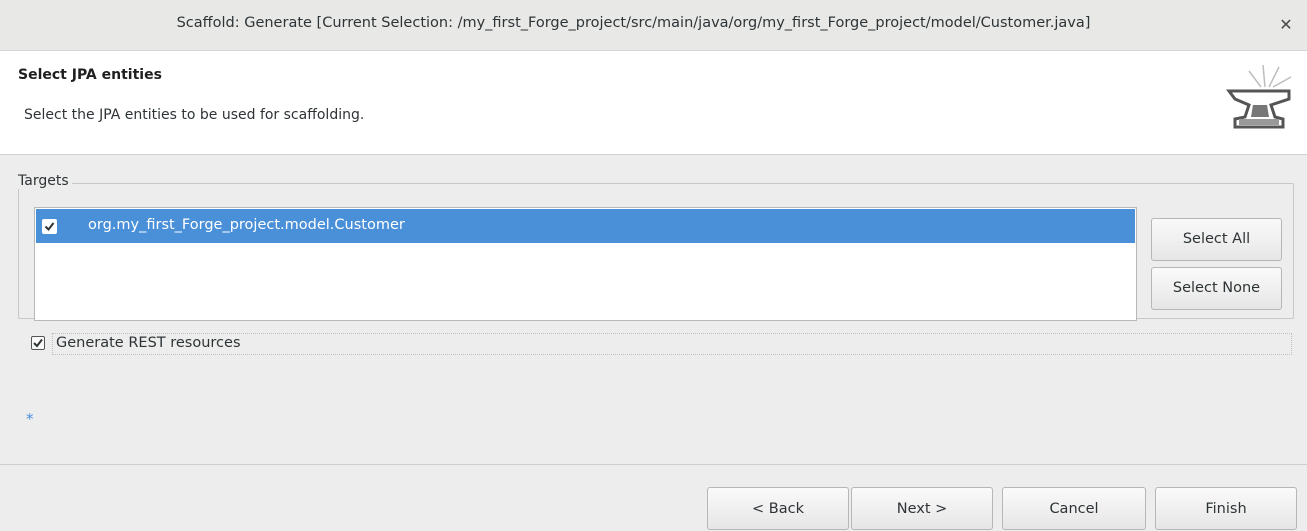  Describe the element at coordinates (653, 464) in the screenshot. I see `footer-divider` at that location.